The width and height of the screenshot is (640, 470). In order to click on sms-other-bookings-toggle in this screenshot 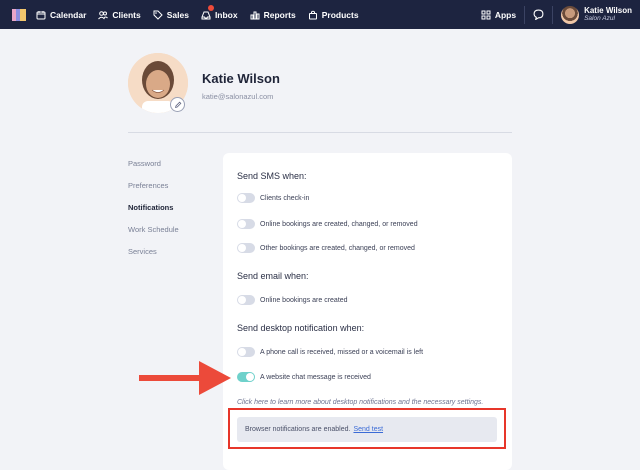, I will do `click(246, 248)`.